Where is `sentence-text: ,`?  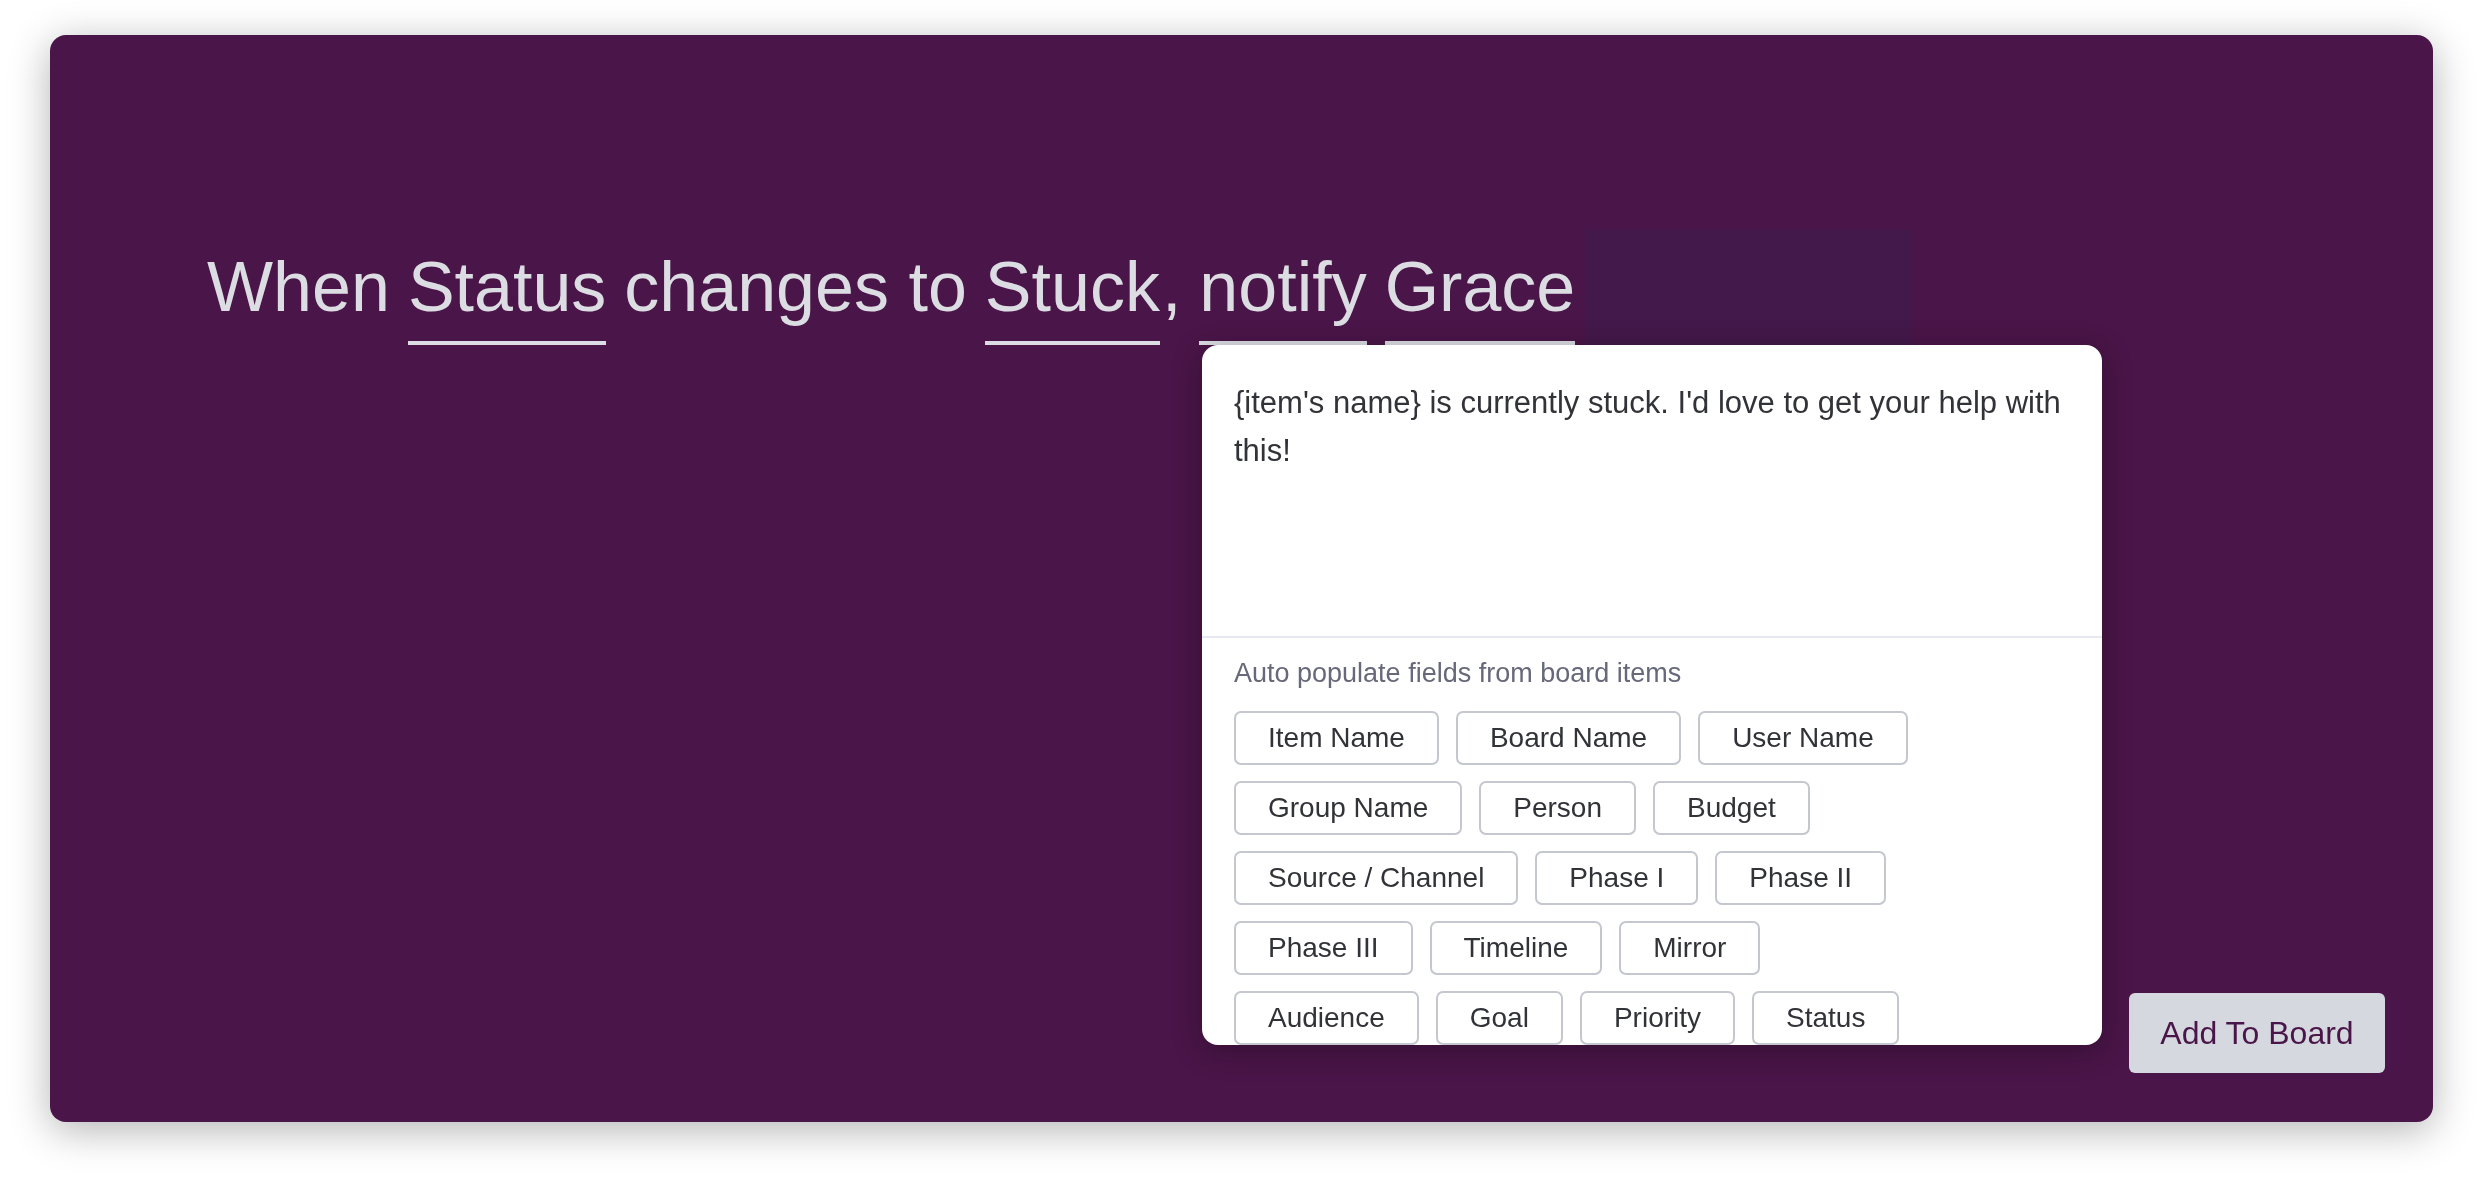
sentence-text: , is located at coordinates (1171, 287).